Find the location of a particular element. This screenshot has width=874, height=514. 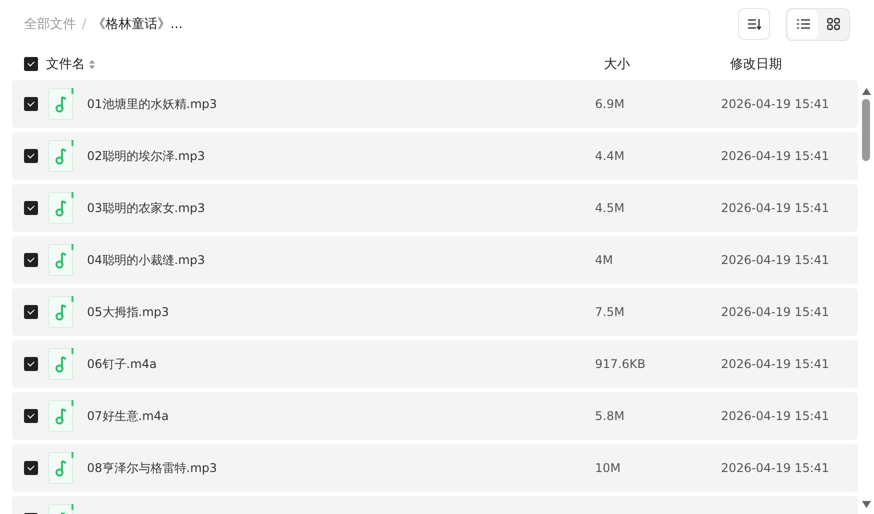

file-size: 4M is located at coordinates (604, 260).